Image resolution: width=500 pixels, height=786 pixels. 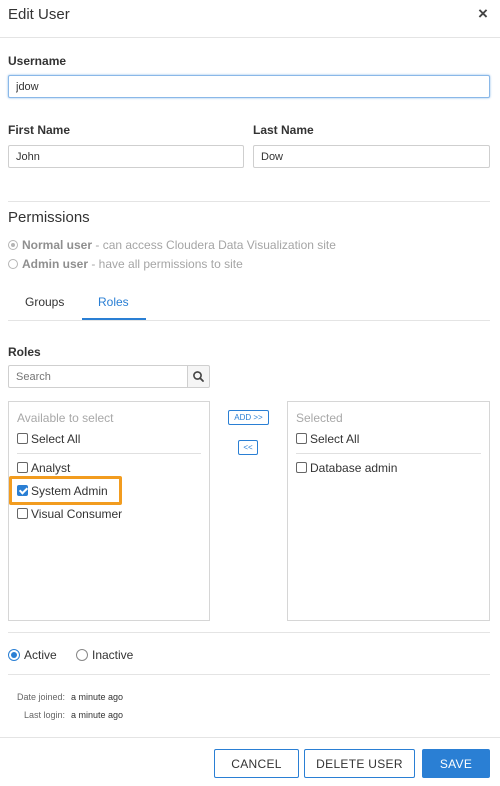 I want to click on roles-heading: Roles, so click(x=24, y=352).